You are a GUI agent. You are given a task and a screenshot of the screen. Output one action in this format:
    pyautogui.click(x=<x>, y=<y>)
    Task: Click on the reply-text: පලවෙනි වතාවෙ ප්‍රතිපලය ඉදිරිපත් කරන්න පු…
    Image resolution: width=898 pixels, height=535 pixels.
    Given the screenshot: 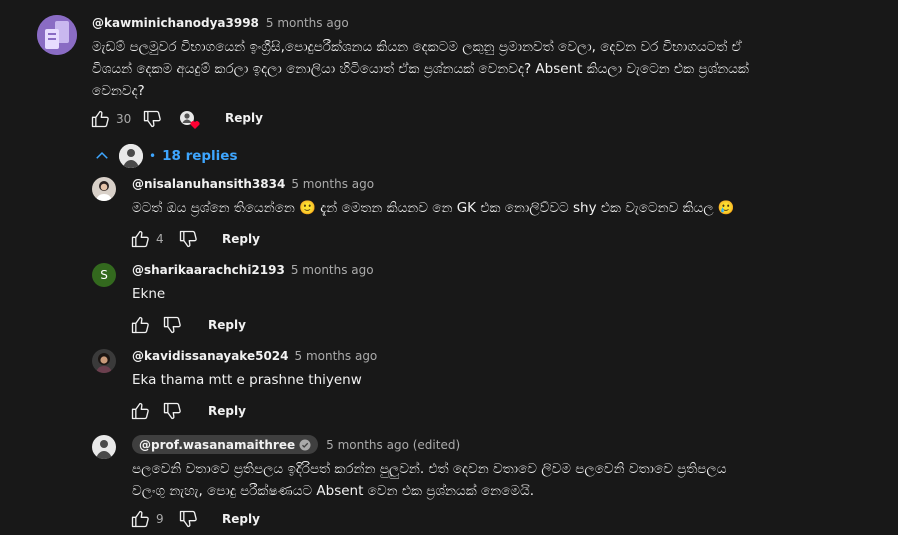 What is the action you would take?
    pyautogui.click(x=502, y=480)
    